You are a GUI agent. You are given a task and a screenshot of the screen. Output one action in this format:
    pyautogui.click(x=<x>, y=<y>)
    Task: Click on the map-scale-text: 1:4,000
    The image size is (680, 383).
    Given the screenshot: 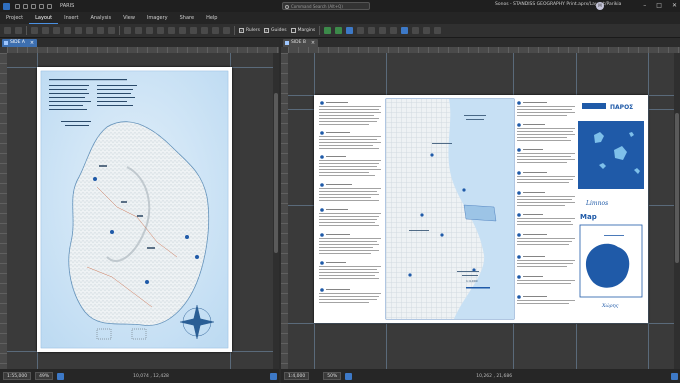 What is the action you would take?
    pyautogui.click(x=472, y=281)
    